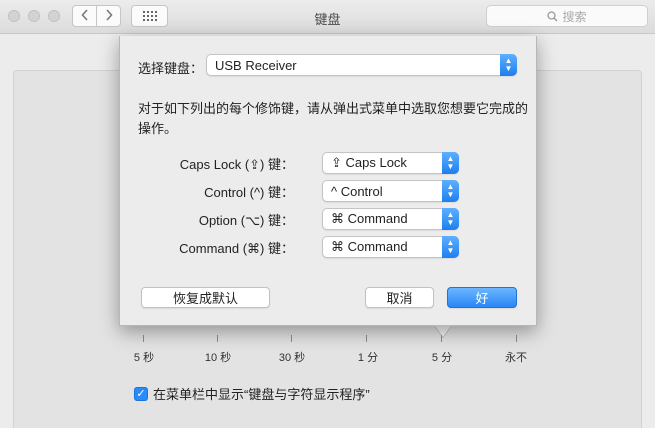  I want to click on search-icon, so click(552, 16).